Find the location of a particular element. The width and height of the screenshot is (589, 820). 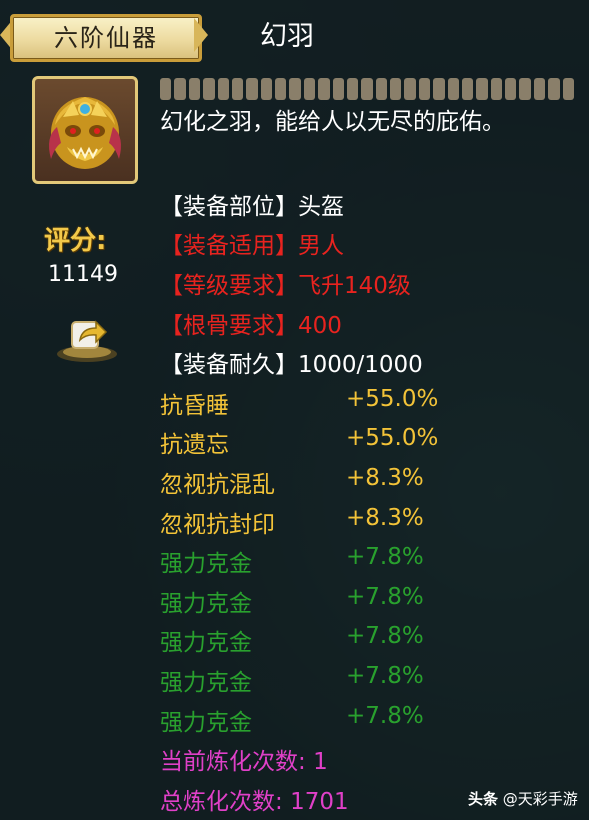

share-icon is located at coordinates (87, 338).